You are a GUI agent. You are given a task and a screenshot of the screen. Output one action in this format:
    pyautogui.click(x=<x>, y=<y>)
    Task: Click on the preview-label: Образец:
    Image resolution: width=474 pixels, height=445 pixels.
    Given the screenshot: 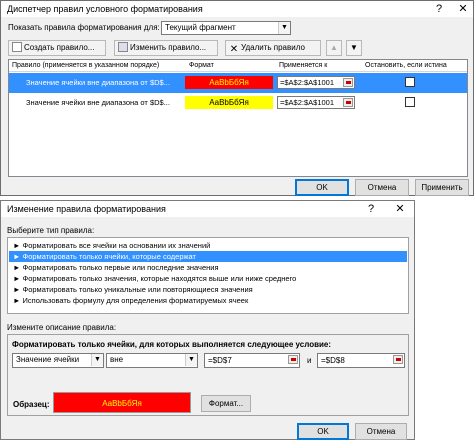 What is the action you would take?
    pyautogui.click(x=31, y=404)
    